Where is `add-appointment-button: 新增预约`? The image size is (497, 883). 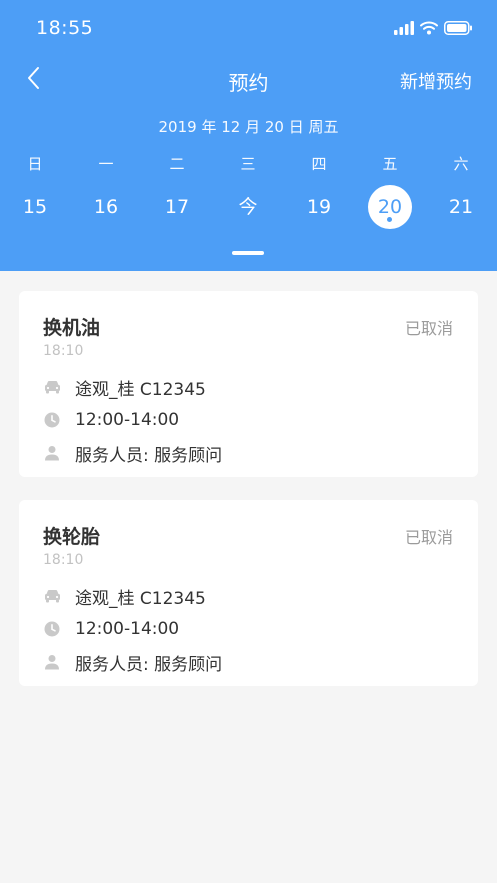
add-appointment-button: 新增预约 is located at coordinates (436, 81).